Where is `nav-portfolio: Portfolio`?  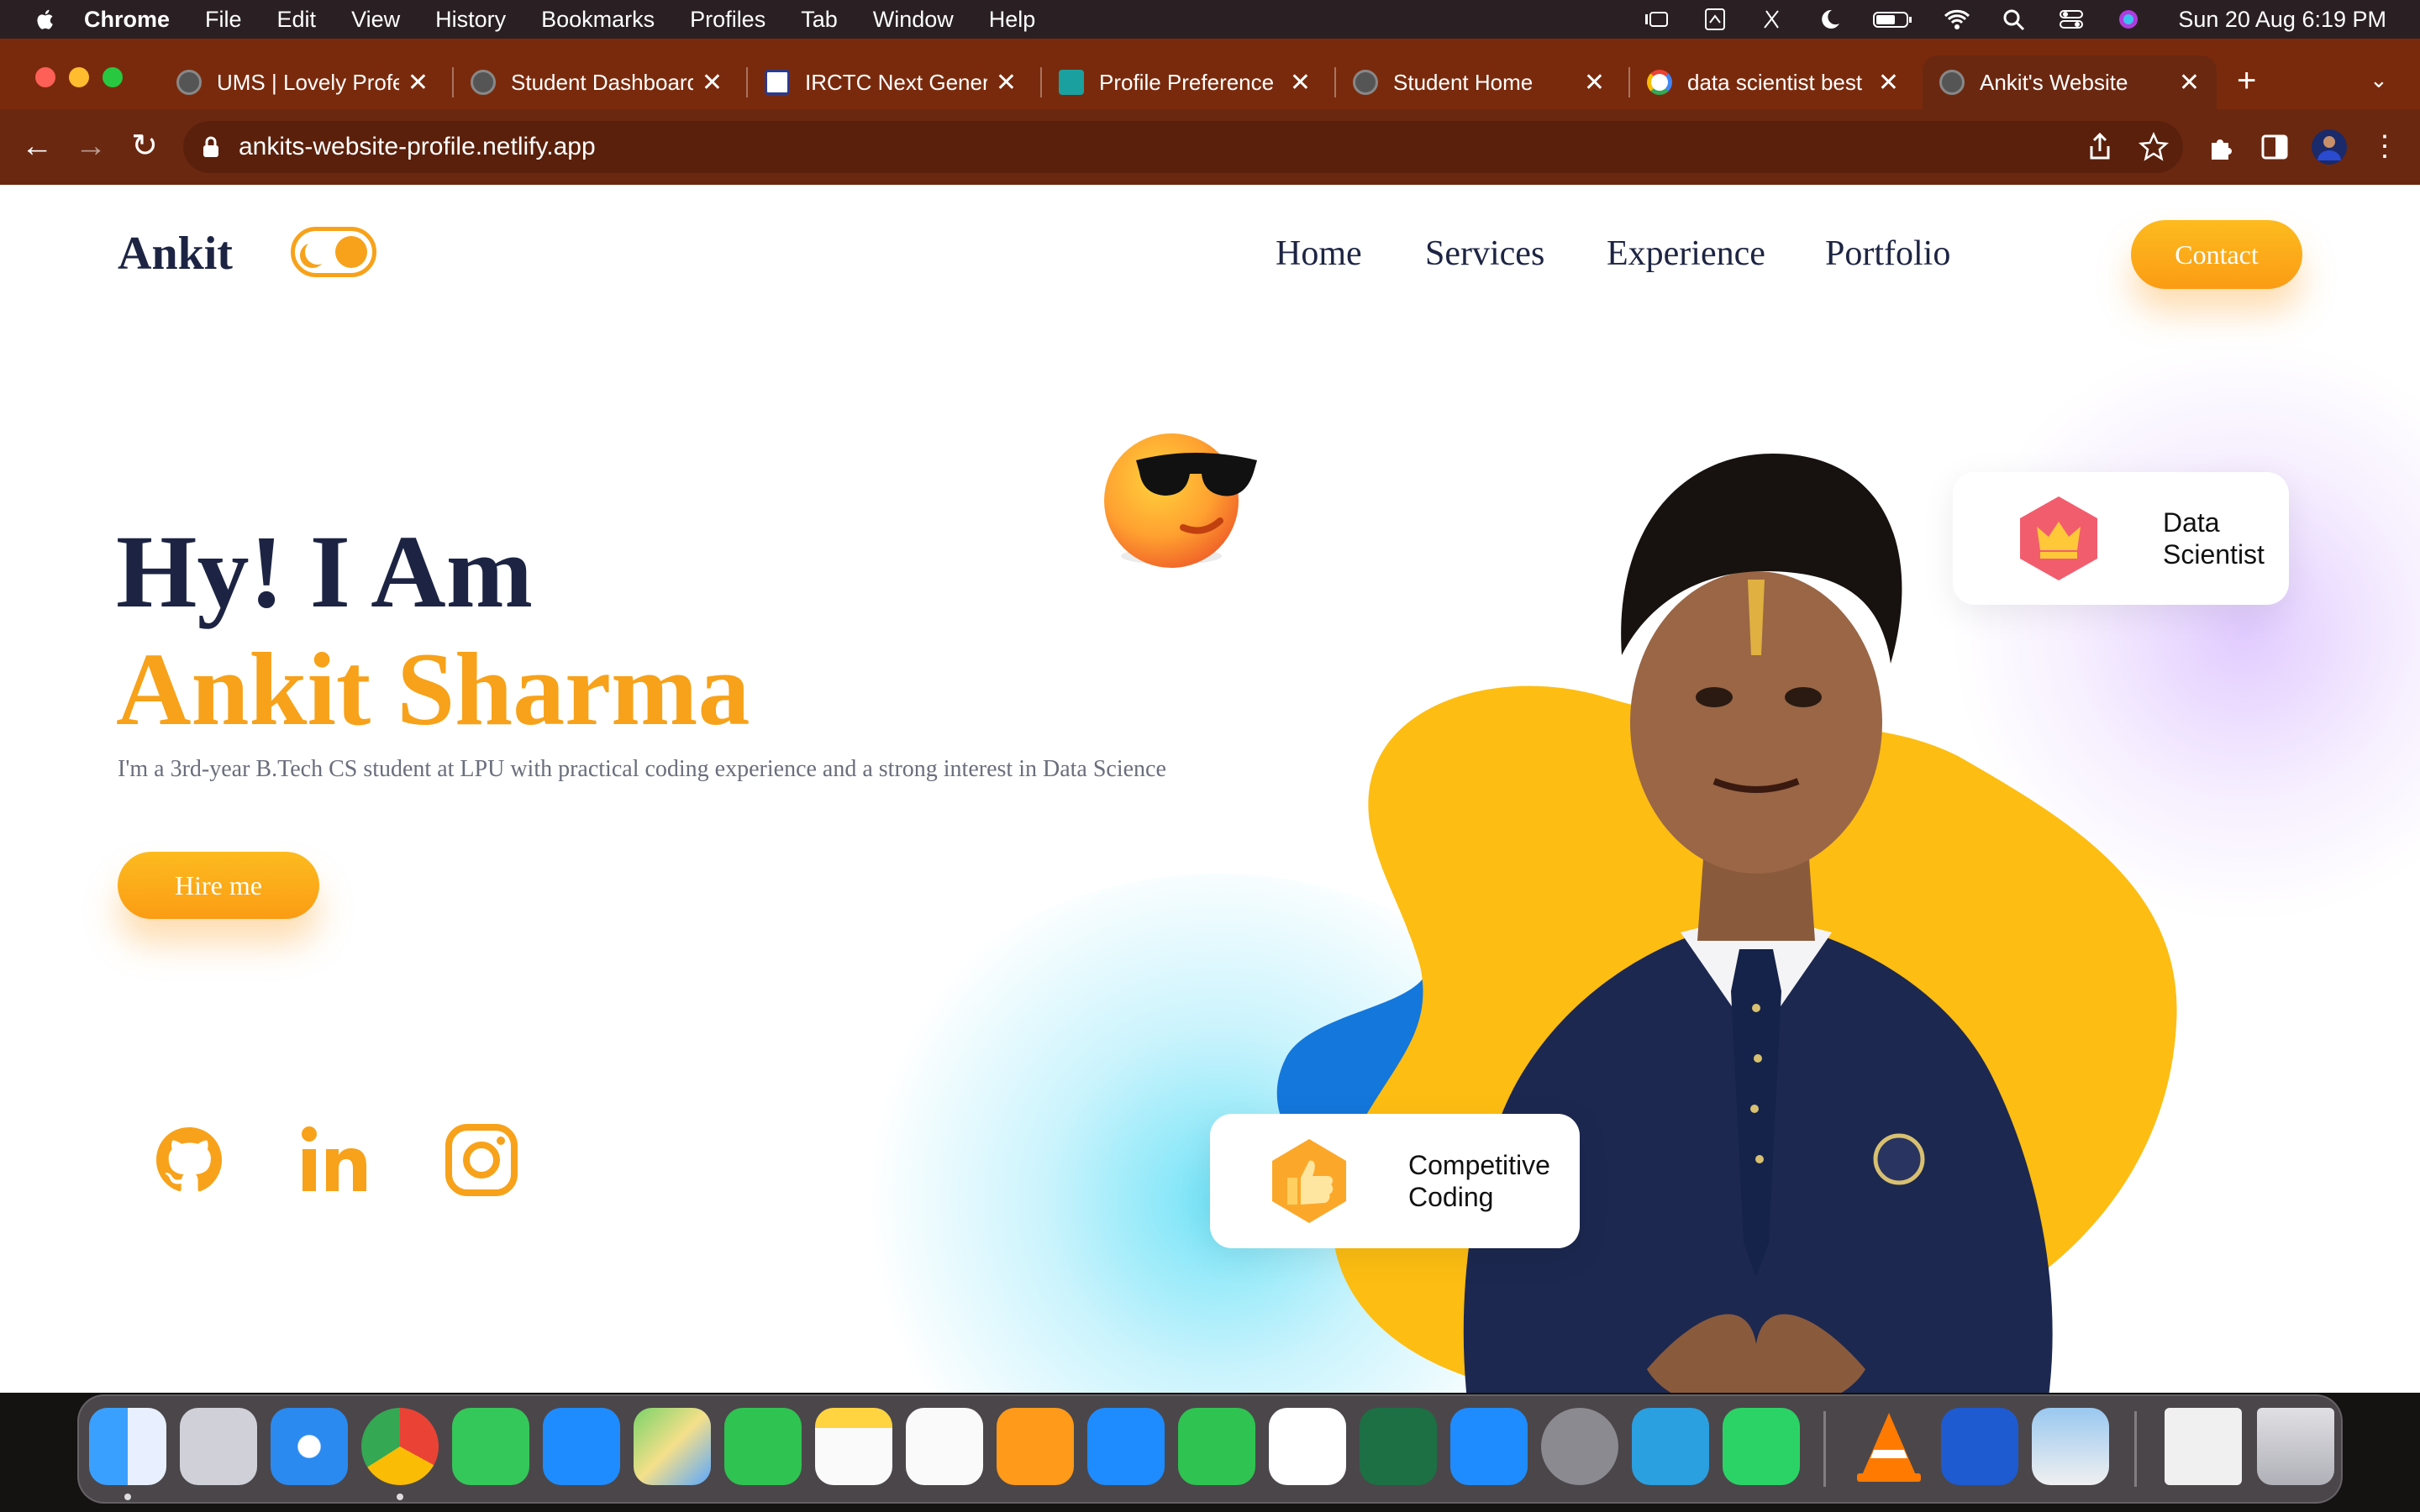 nav-portfolio: Portfolio is located at coordinates (1887, 254).